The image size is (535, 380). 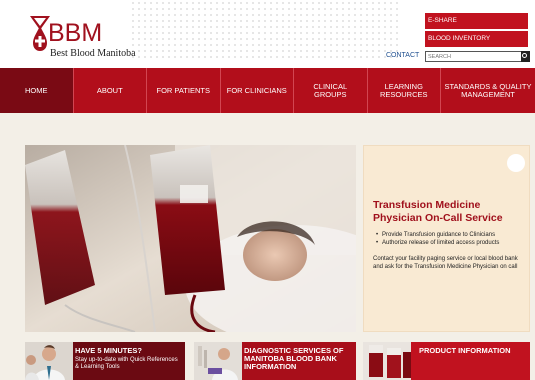 What do you see at coordinates (476, 21) in the screenshot?
I see `e-share-button: E-SHARE` at bounding box center [476, 21].